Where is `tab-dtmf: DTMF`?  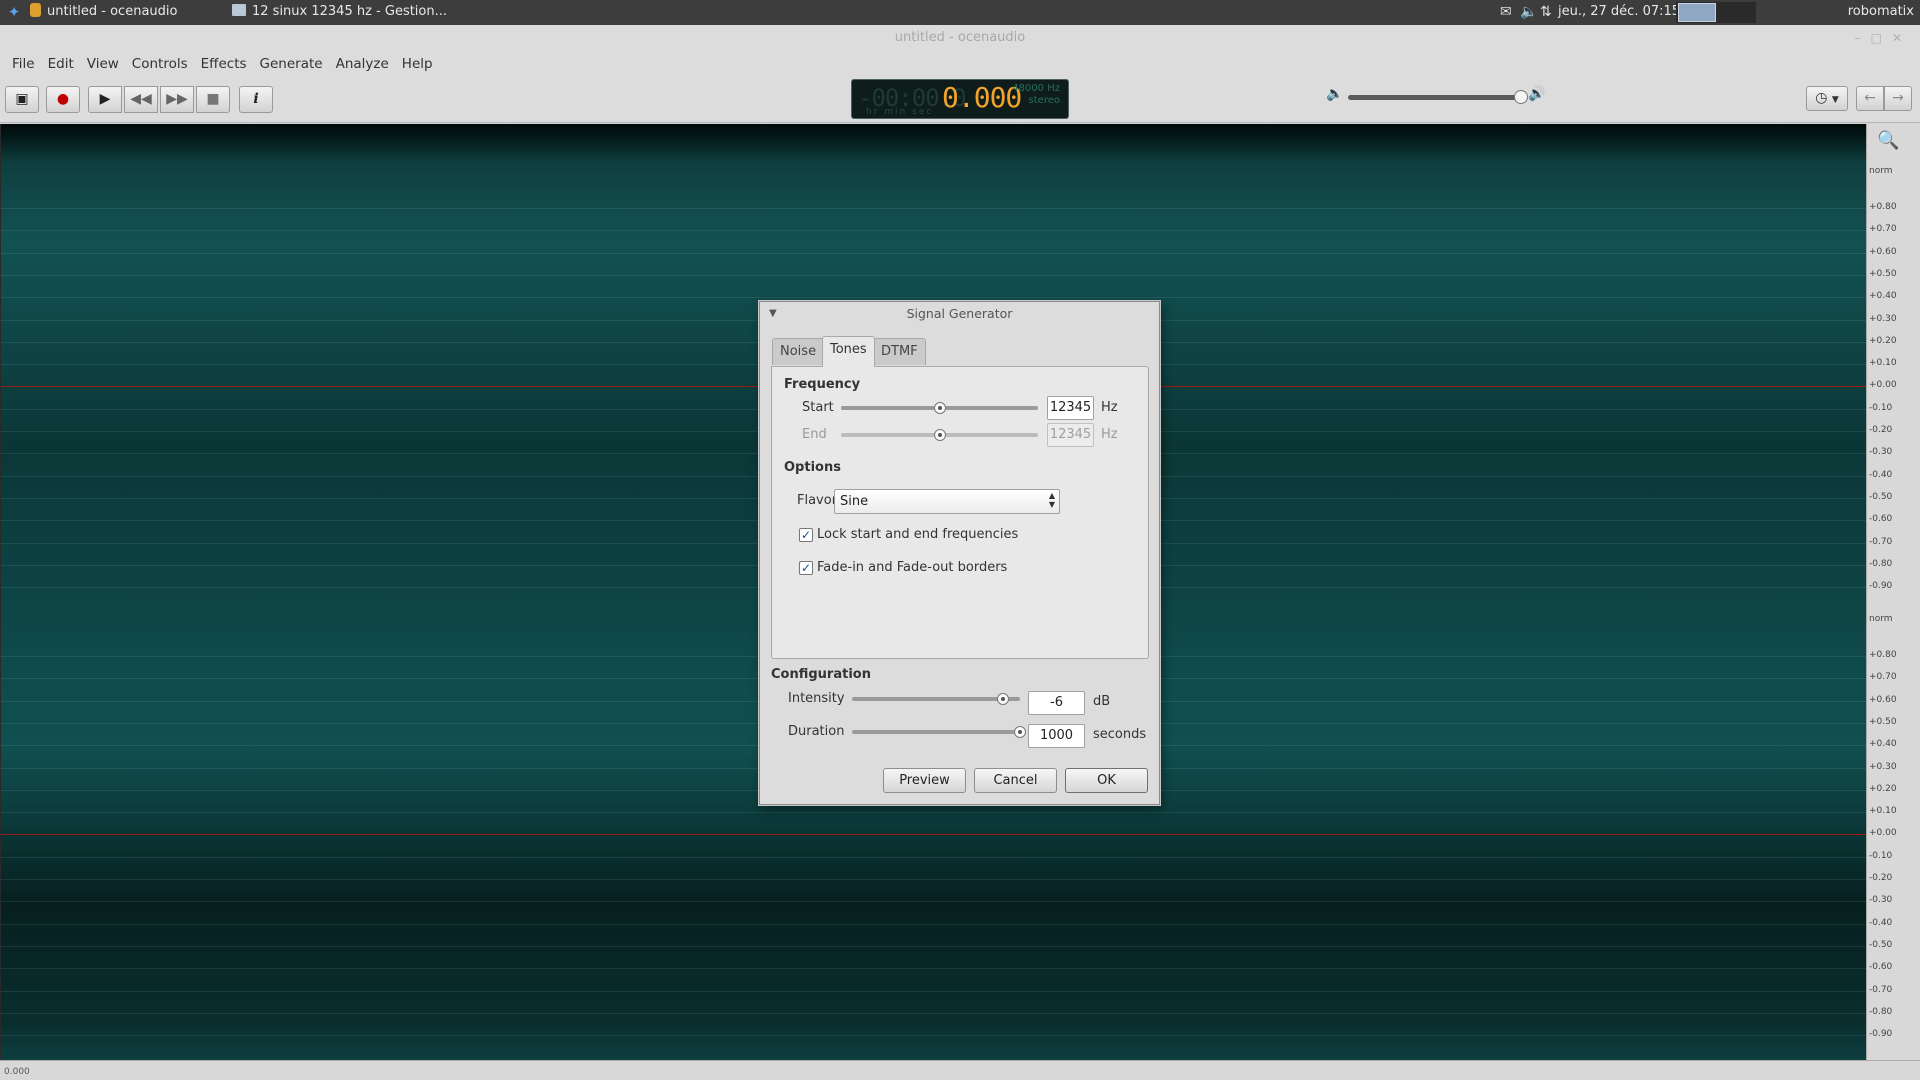
tab-dtmf: DTMF is located at coordinates (899, 351).